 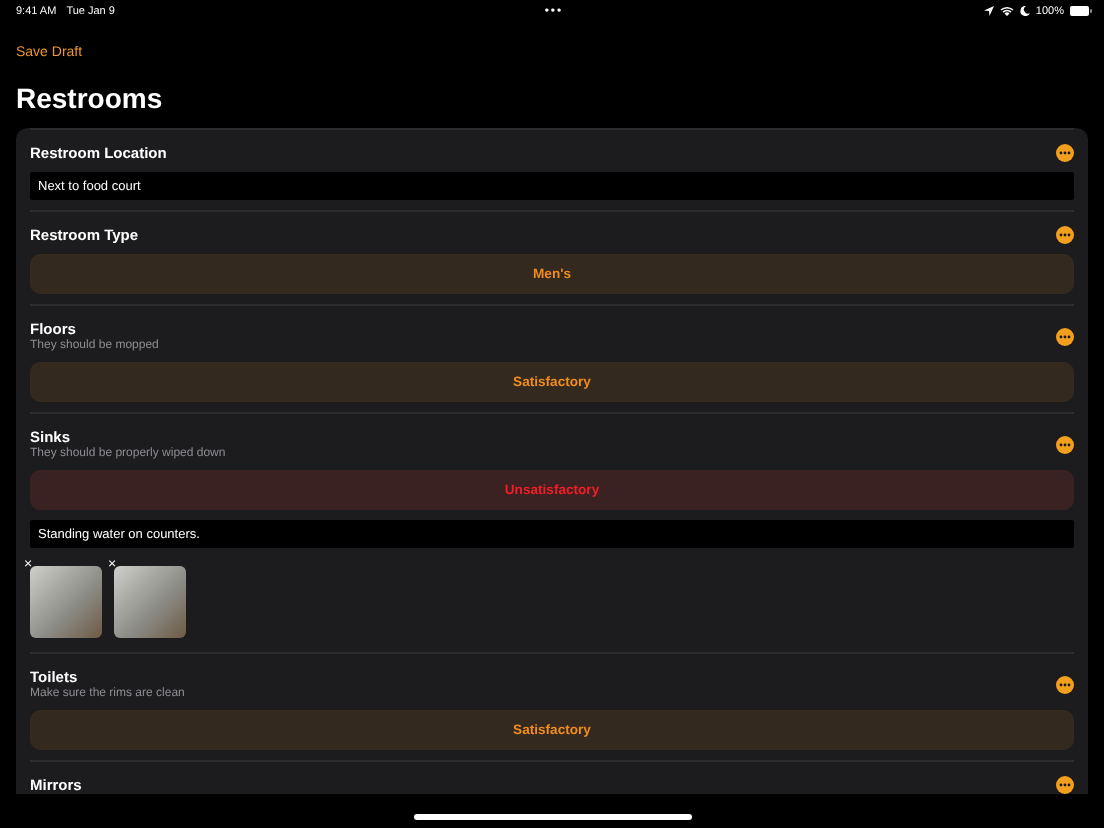 What do you see at coordinates (1024, 11) in the screenshot?
I see `moon-icon` at bounding box center [1024, 11].